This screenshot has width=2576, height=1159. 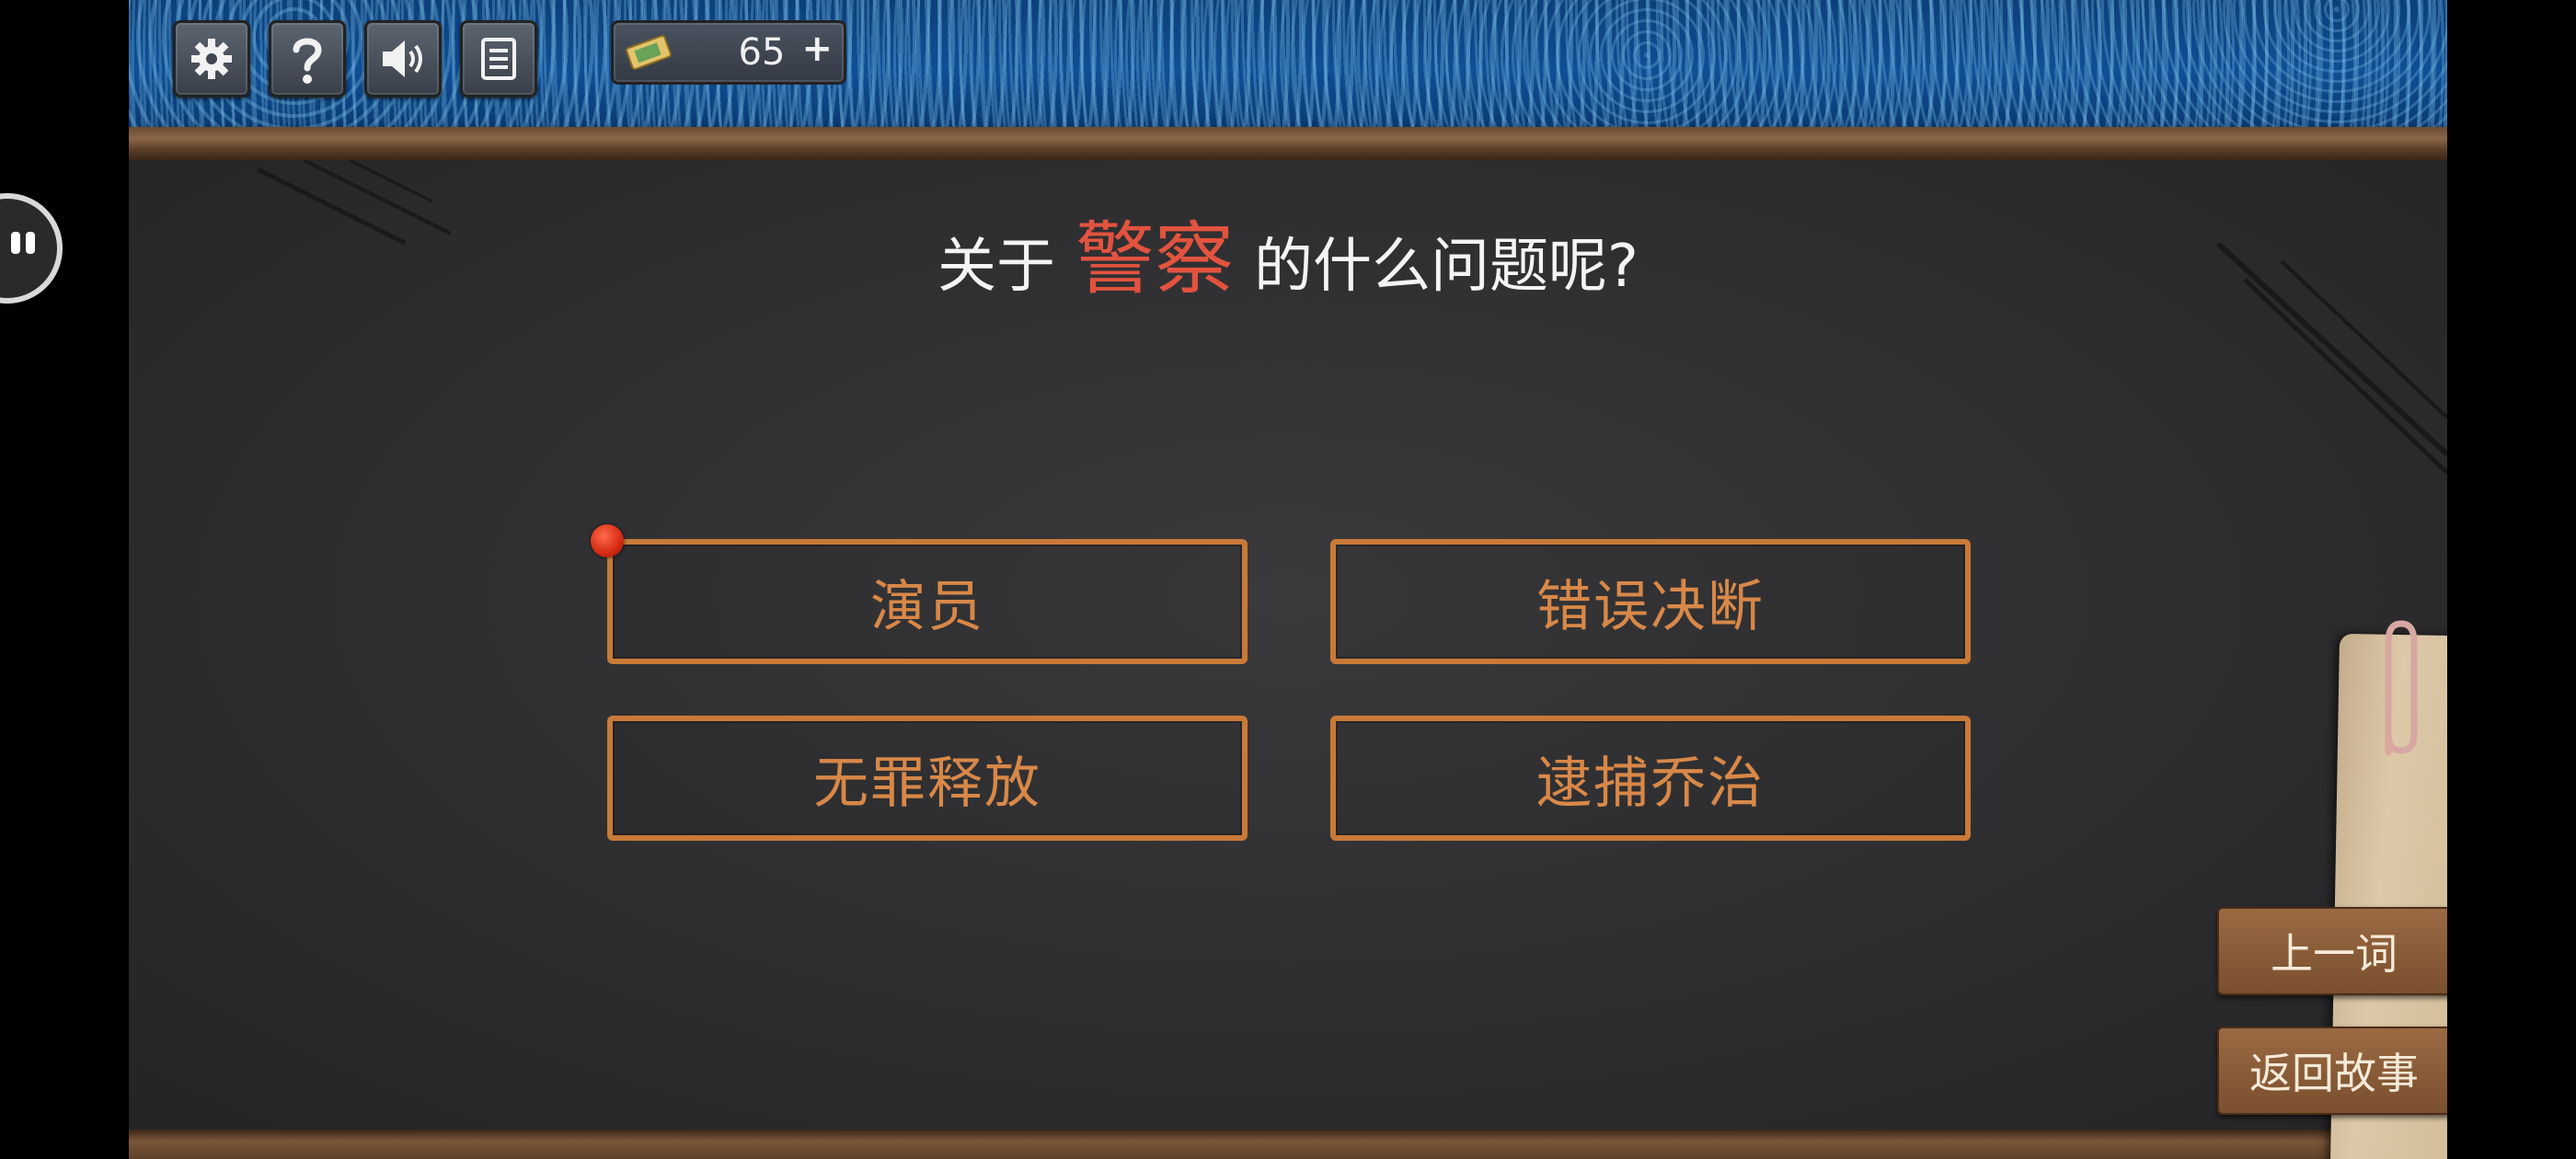 I want to click on settings-button, so click(x=211, y=59).